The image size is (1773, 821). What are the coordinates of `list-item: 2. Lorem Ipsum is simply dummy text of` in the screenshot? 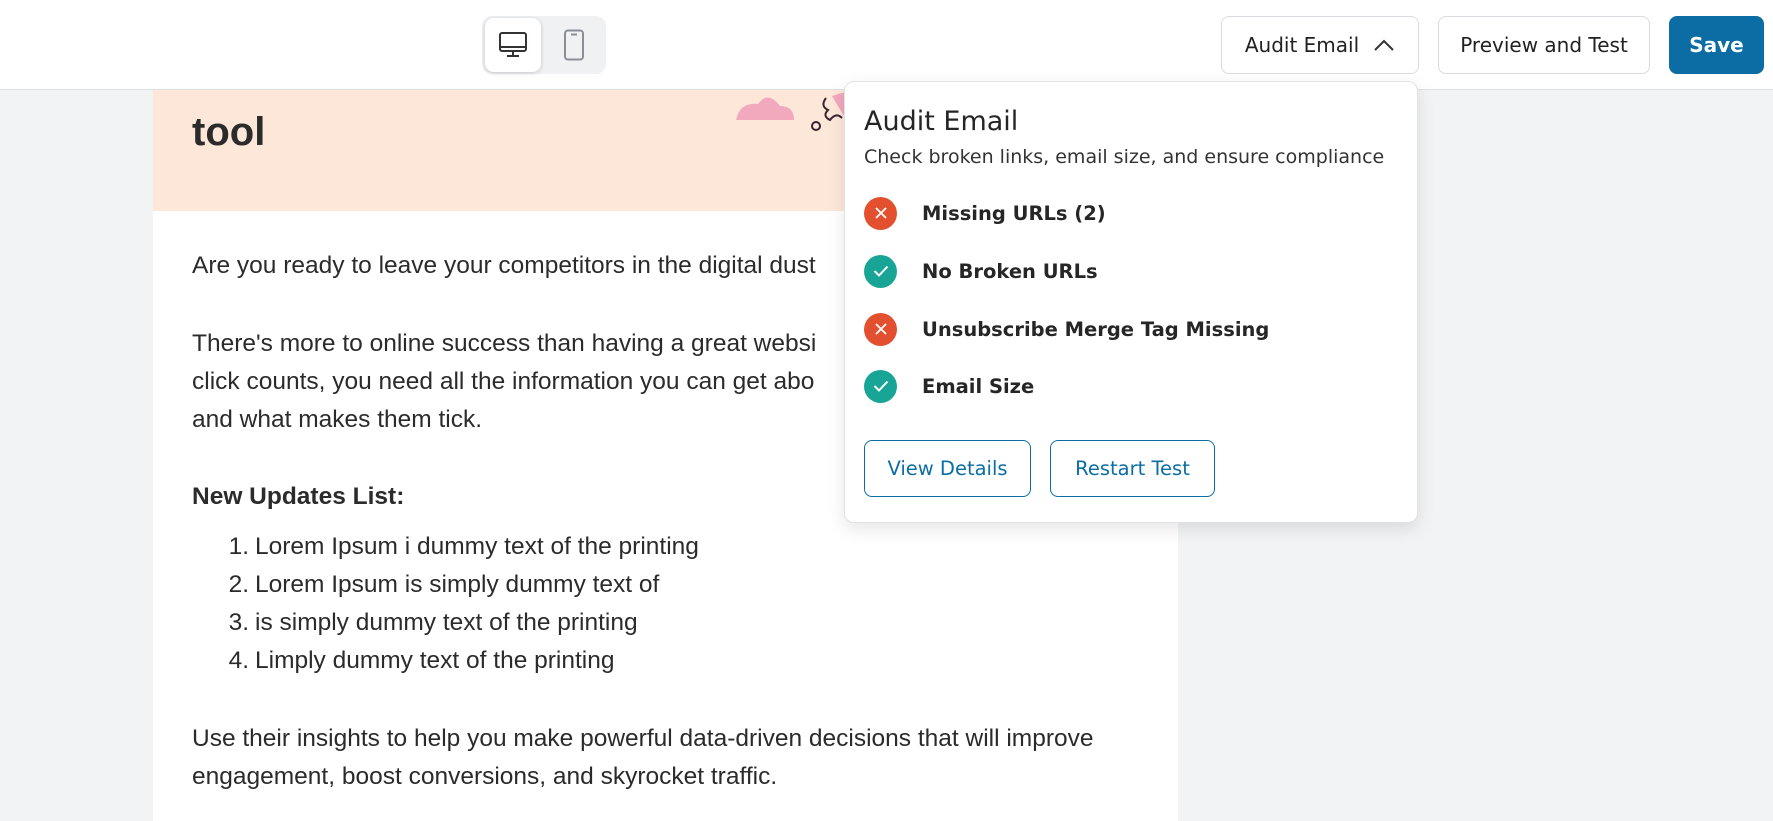 It's located at (445, 585).